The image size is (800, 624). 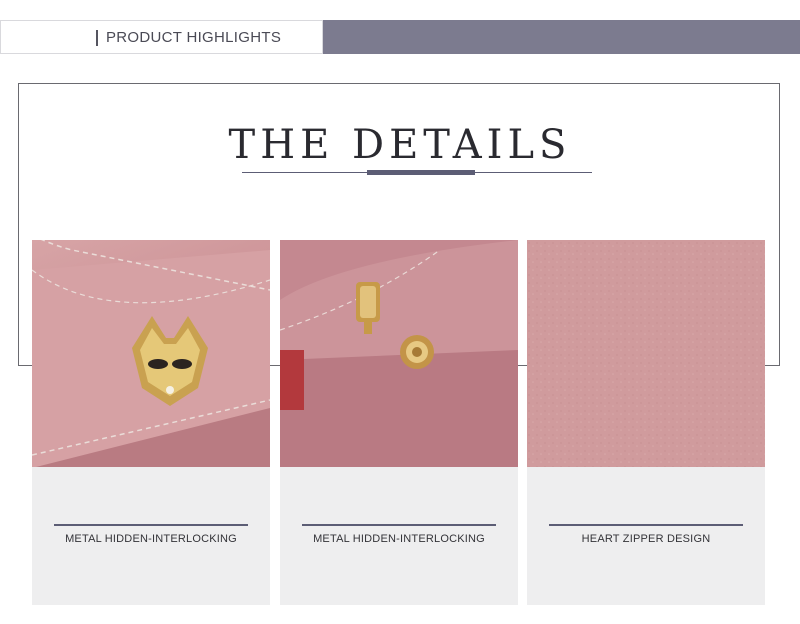 I want to click on leather-texture-illustration, so click(x=646, y=353).